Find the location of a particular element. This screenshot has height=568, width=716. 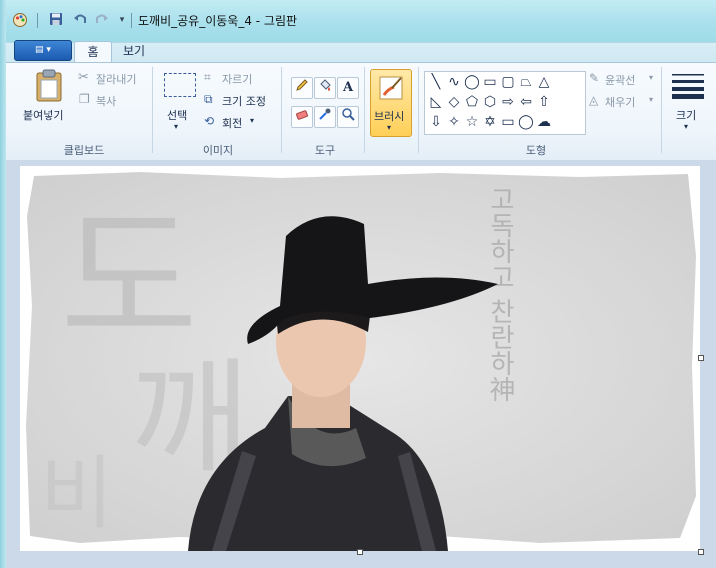

up-arrow-shape-icon: ⇧ is located at coordinates (544, 102).